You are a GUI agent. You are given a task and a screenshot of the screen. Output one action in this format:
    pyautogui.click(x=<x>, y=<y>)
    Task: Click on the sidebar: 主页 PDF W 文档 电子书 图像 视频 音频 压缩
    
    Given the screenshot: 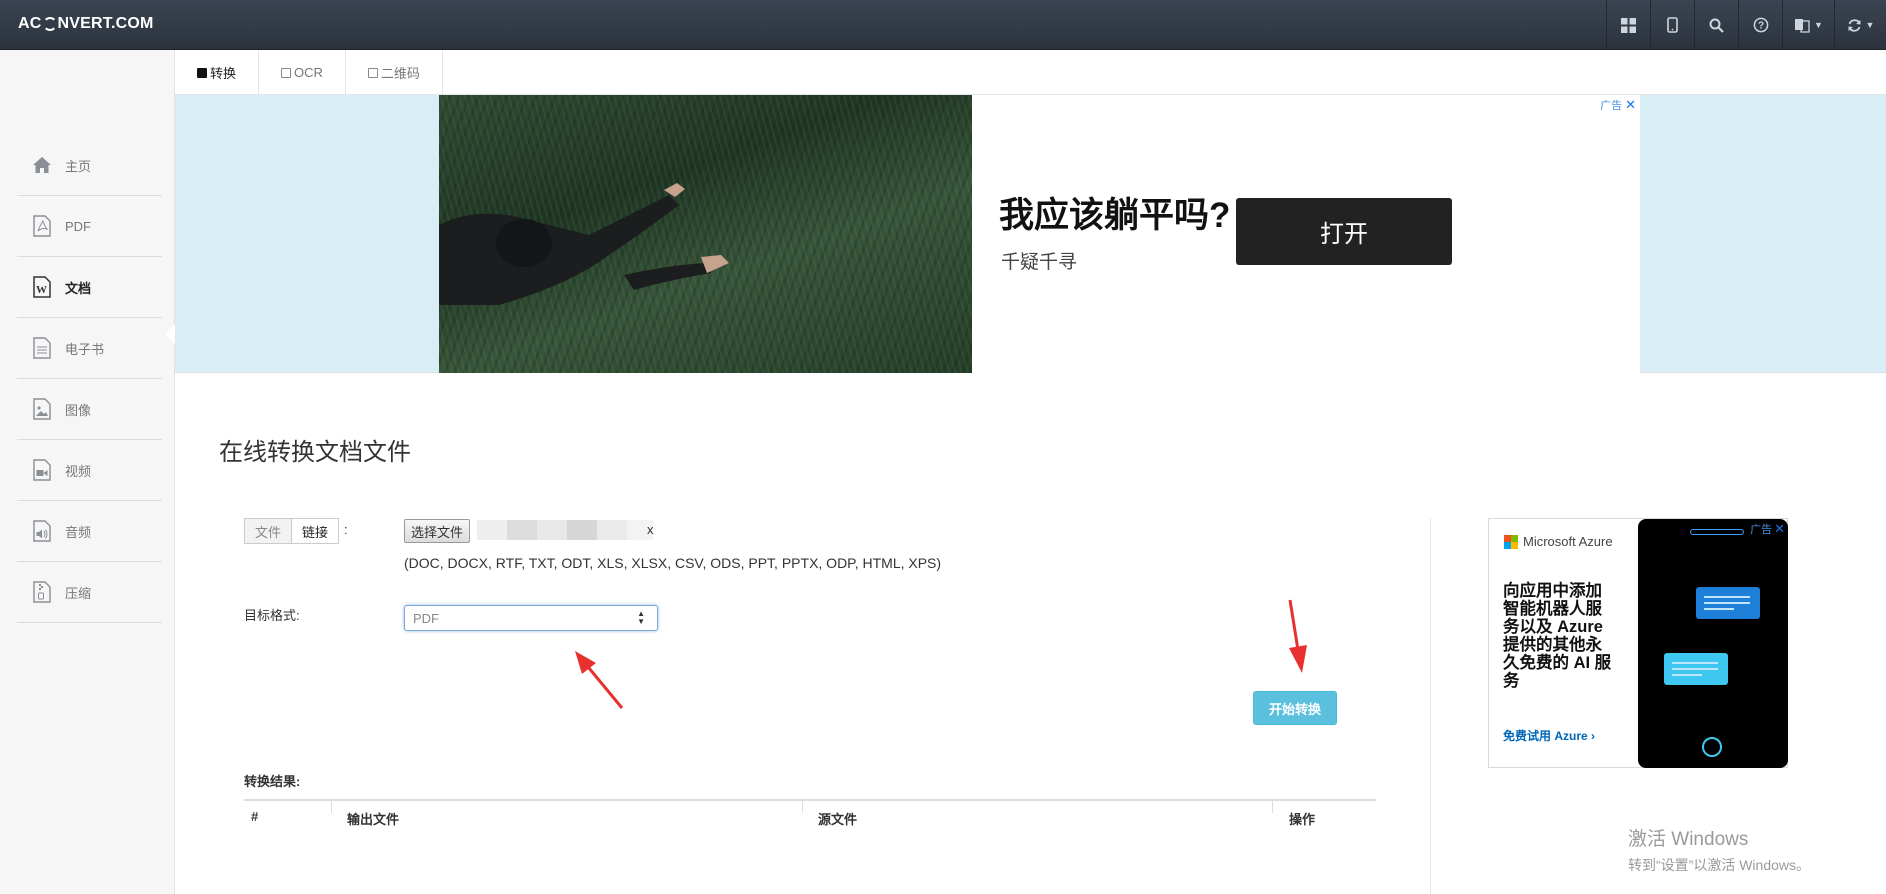 What is the action you would take?
    pyautogui.click(x=88, y=472)
    